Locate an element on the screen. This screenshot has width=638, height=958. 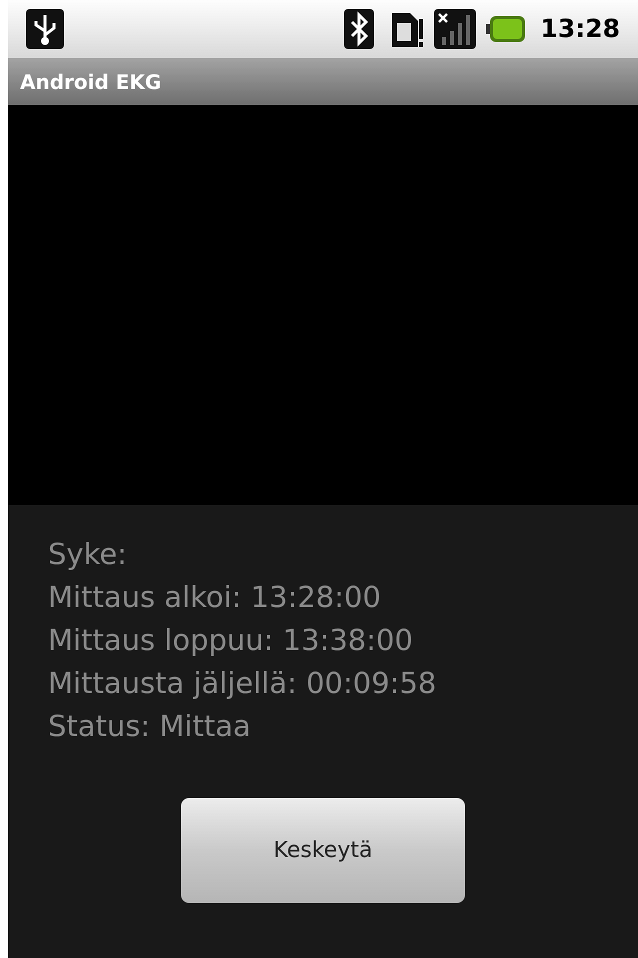
signal-icon is located at coordinates (455, 29).